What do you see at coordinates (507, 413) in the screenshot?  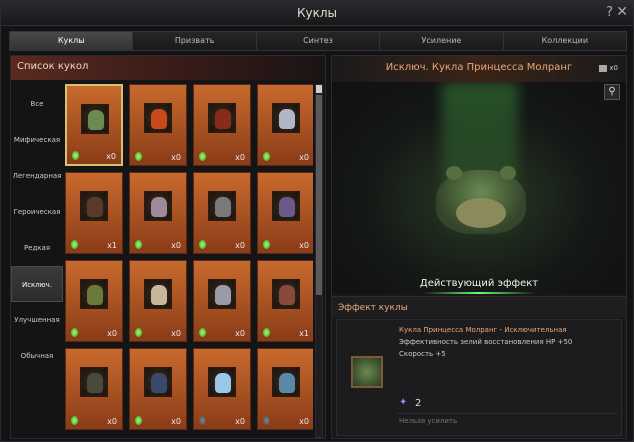 I see `divider` at bounding box center [507, 413].